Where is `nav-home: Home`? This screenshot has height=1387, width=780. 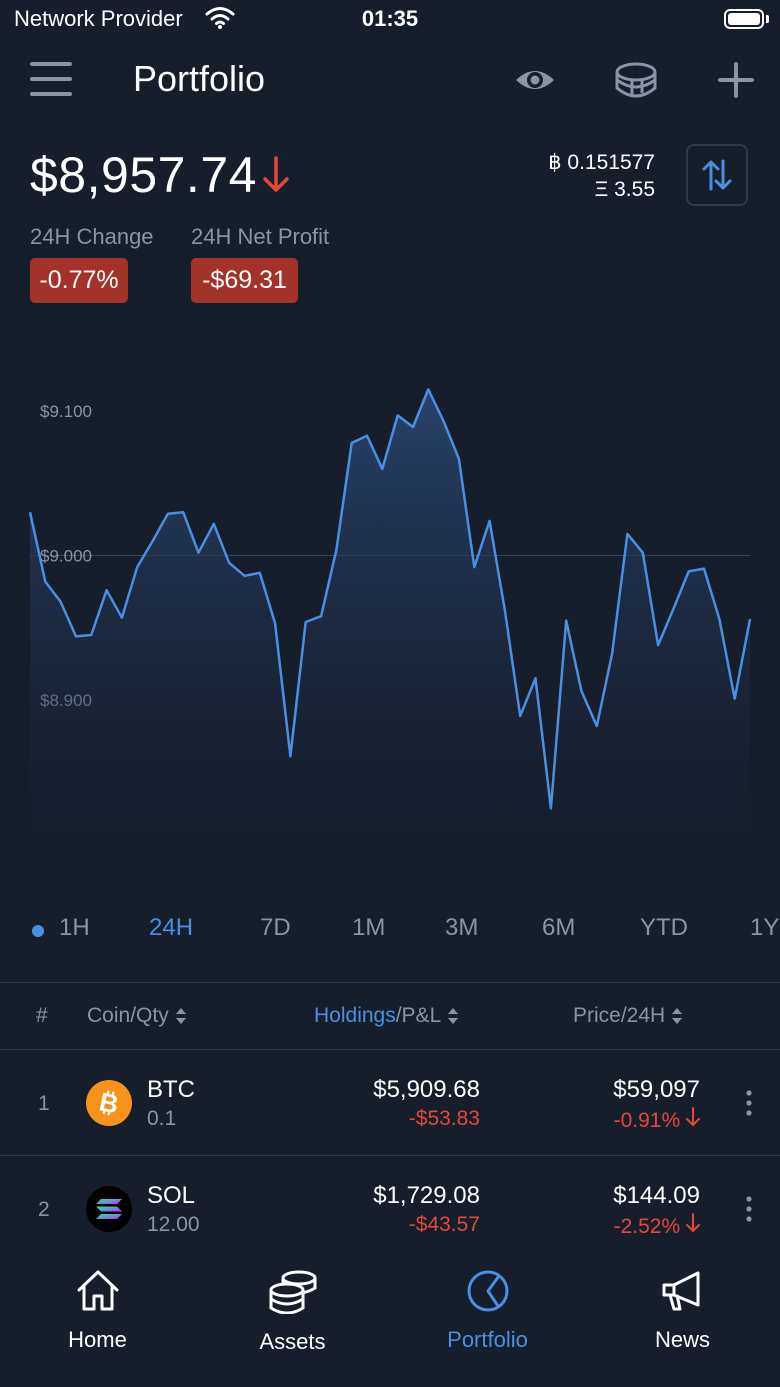
nav-home: Home is located at coordinates (97, 1318).